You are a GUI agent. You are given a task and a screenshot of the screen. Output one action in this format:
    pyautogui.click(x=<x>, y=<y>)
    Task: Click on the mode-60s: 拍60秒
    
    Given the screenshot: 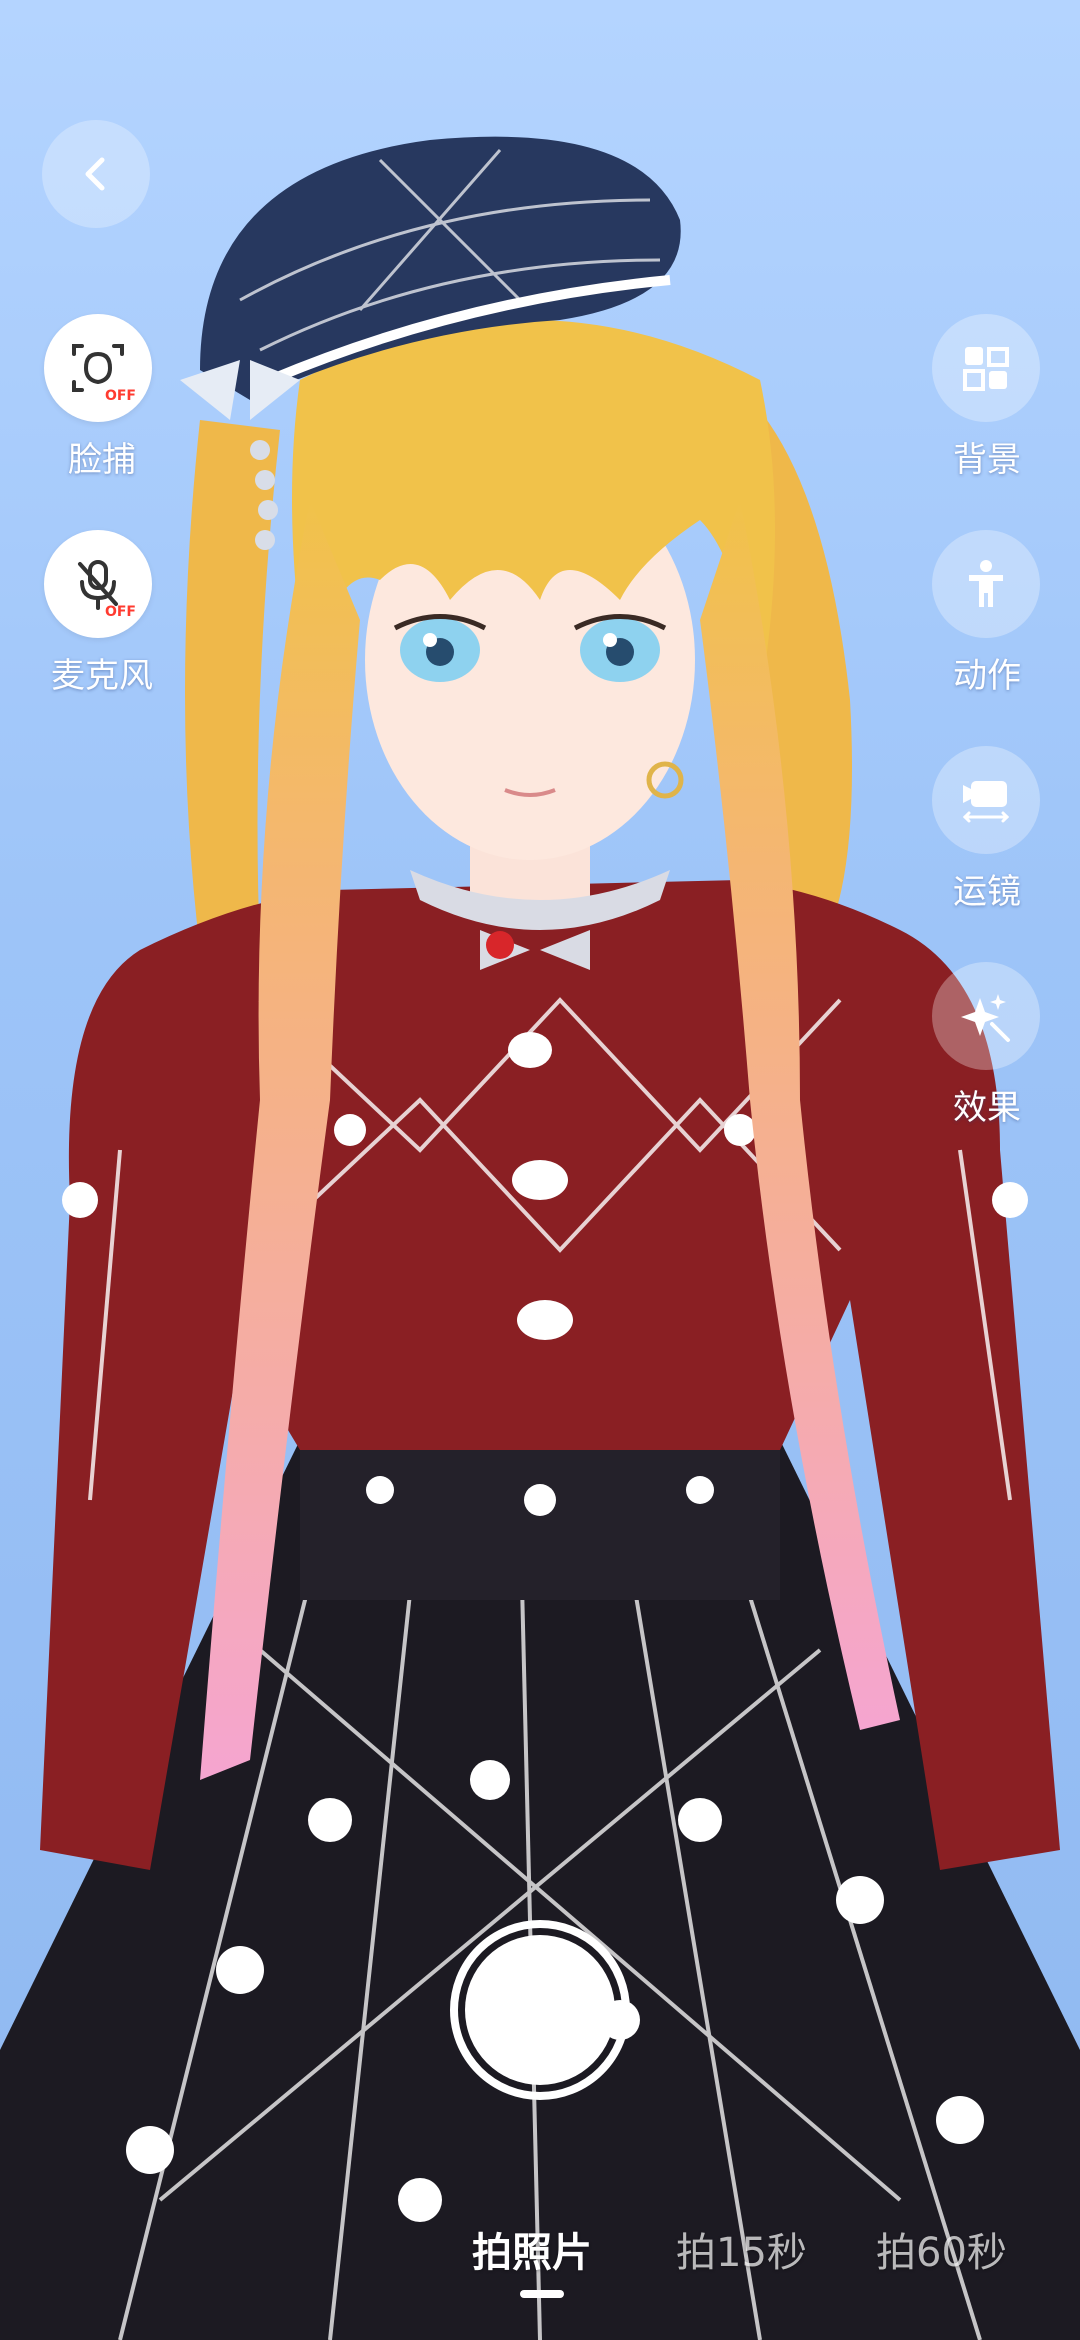 What is the action you would take?
    pyautogui.click(x=941, y=2249)
    